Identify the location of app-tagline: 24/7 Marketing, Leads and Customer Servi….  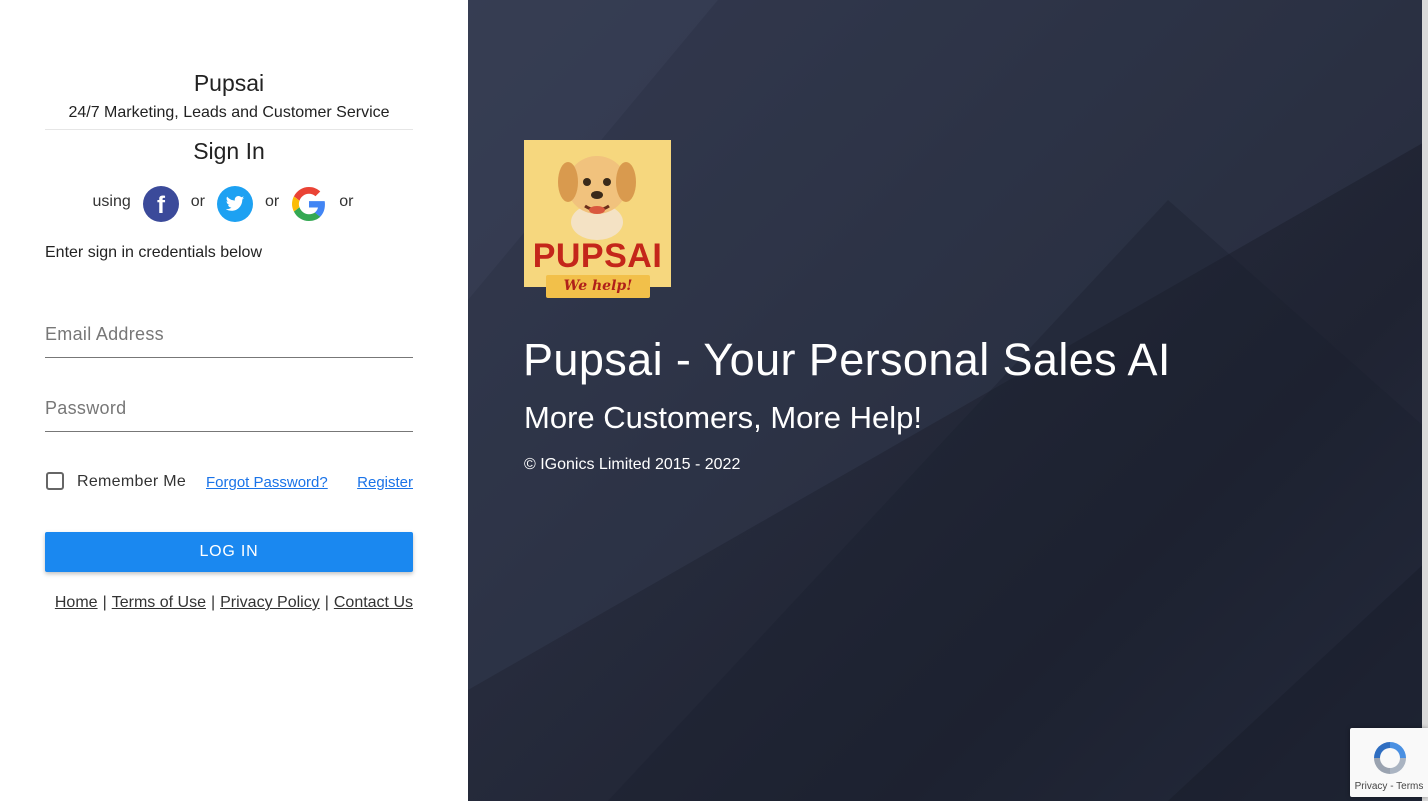
(229, 112).